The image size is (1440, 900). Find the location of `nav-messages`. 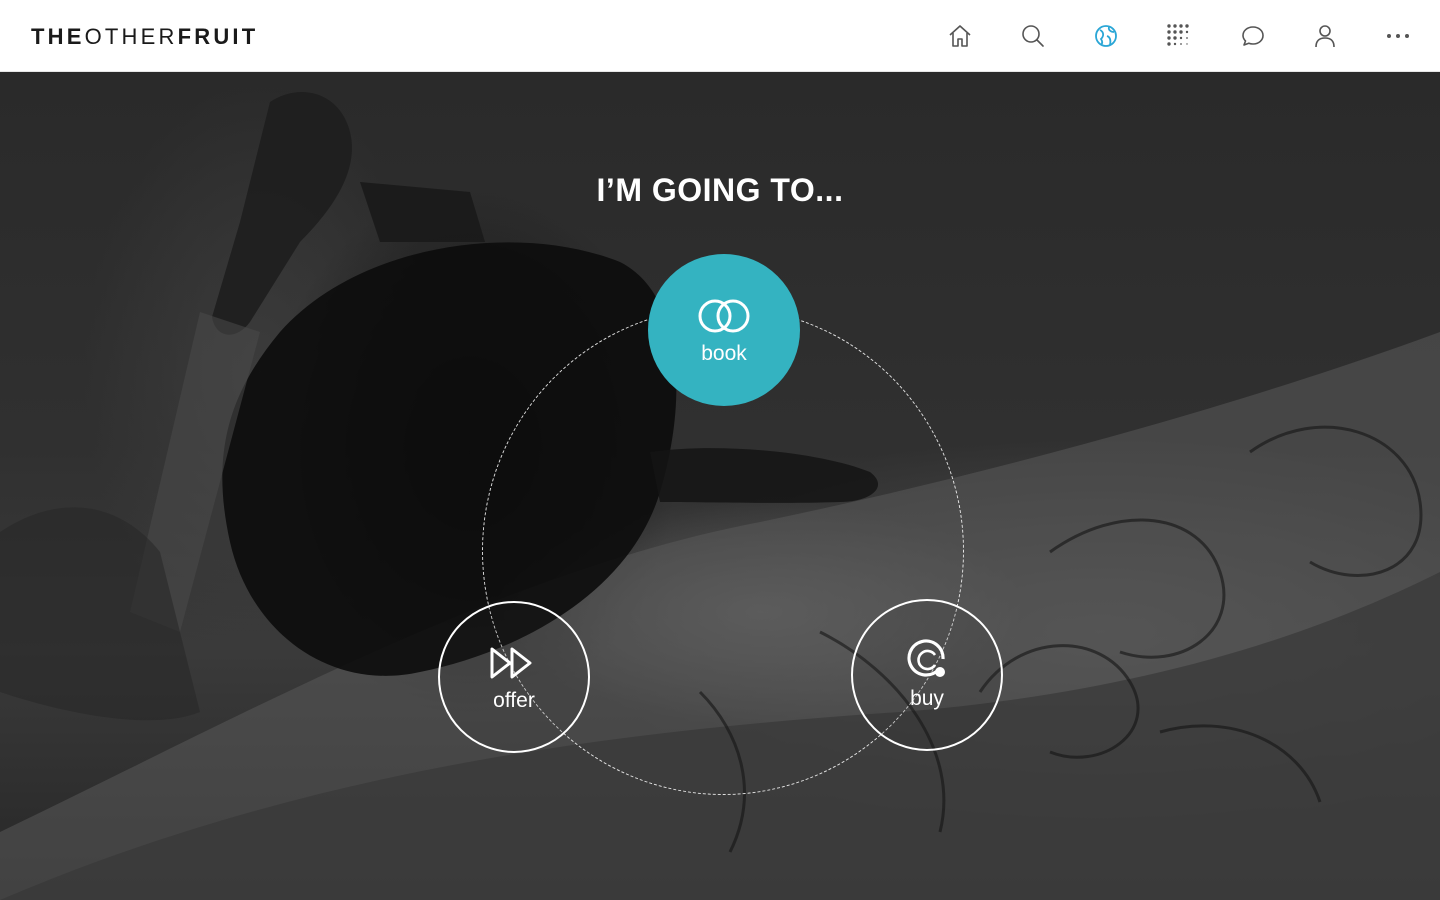

nav-messages is located at coordinates (1253, 36).